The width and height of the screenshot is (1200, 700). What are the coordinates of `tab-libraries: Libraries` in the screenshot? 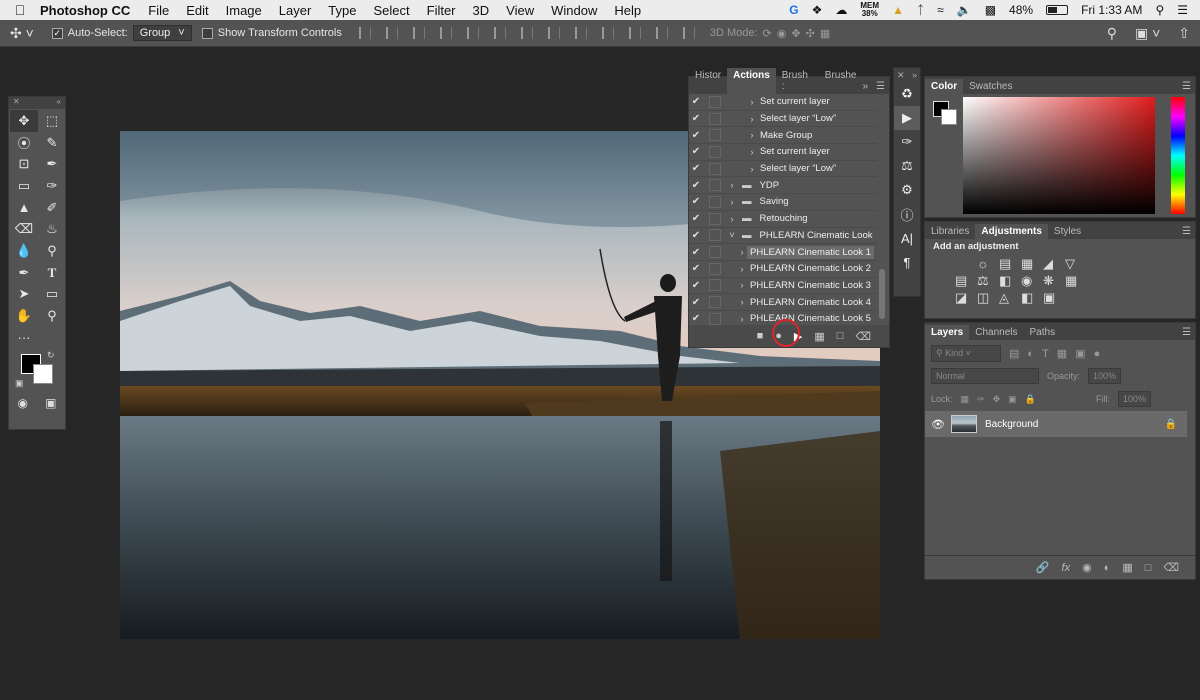 It's located at (950, 231).